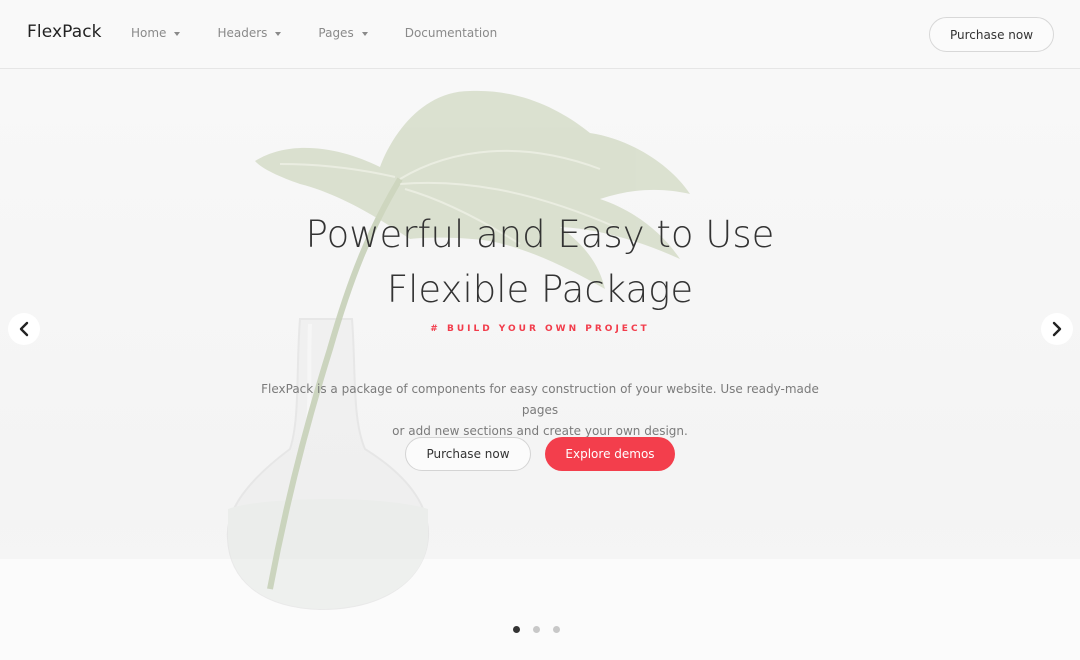 The image size is (1080, 660). I want to click on hero-tagline: # BUILD YOUR OWN PROJECT, so click(540, 329).